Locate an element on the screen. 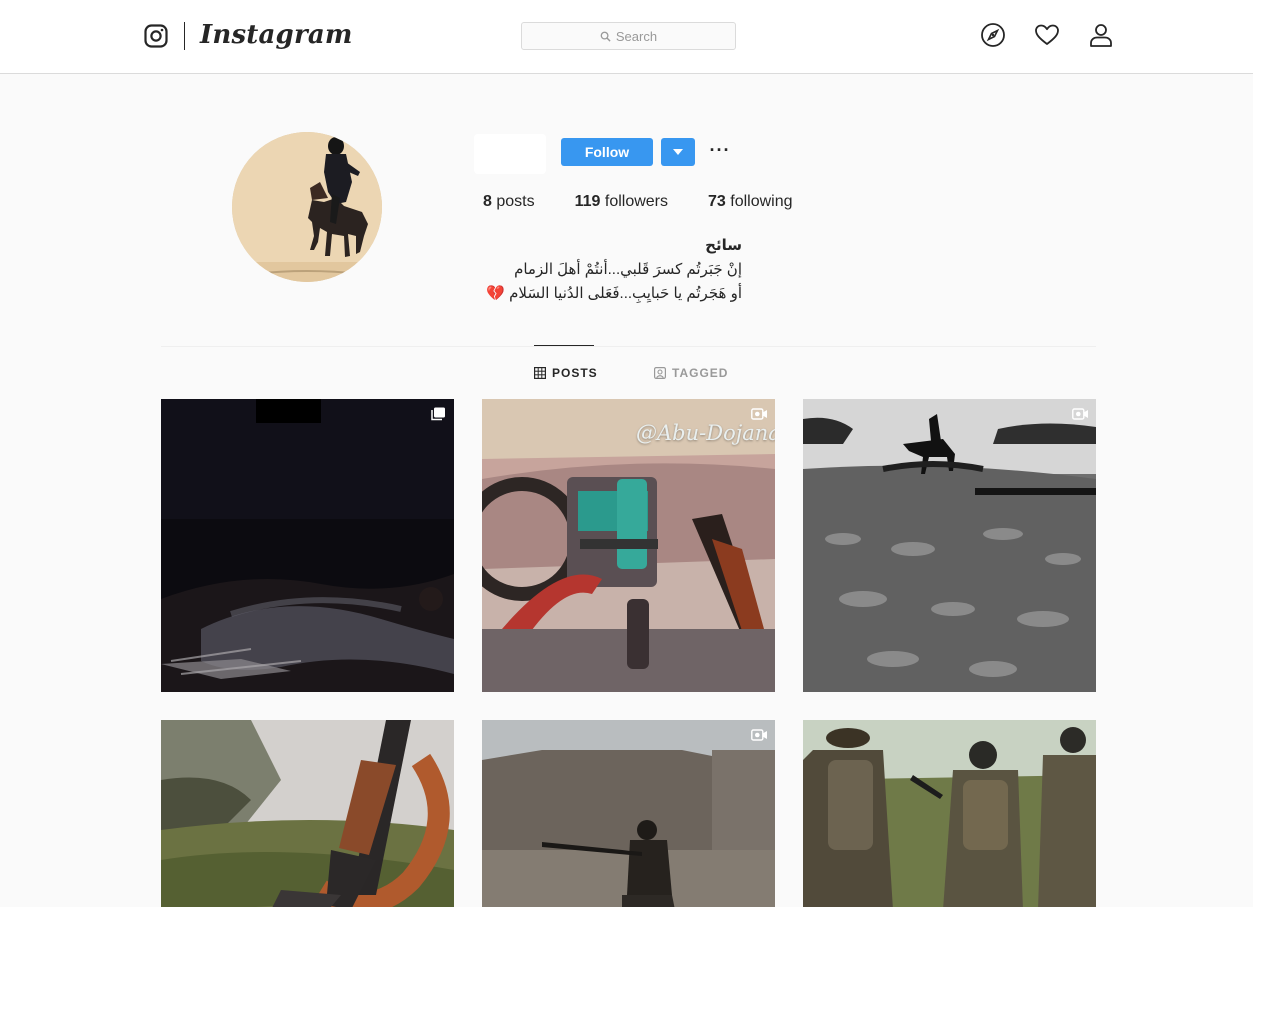  tab-tagged: TAGGED is located at coordinates (691, 373).